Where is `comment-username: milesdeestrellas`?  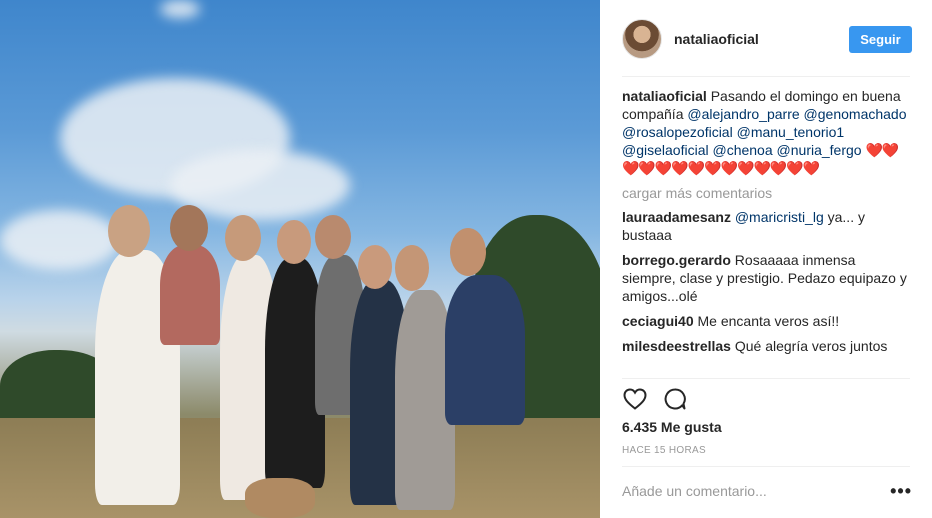 comment-username: milesdeestrellas is located at coordinates (676, 346).